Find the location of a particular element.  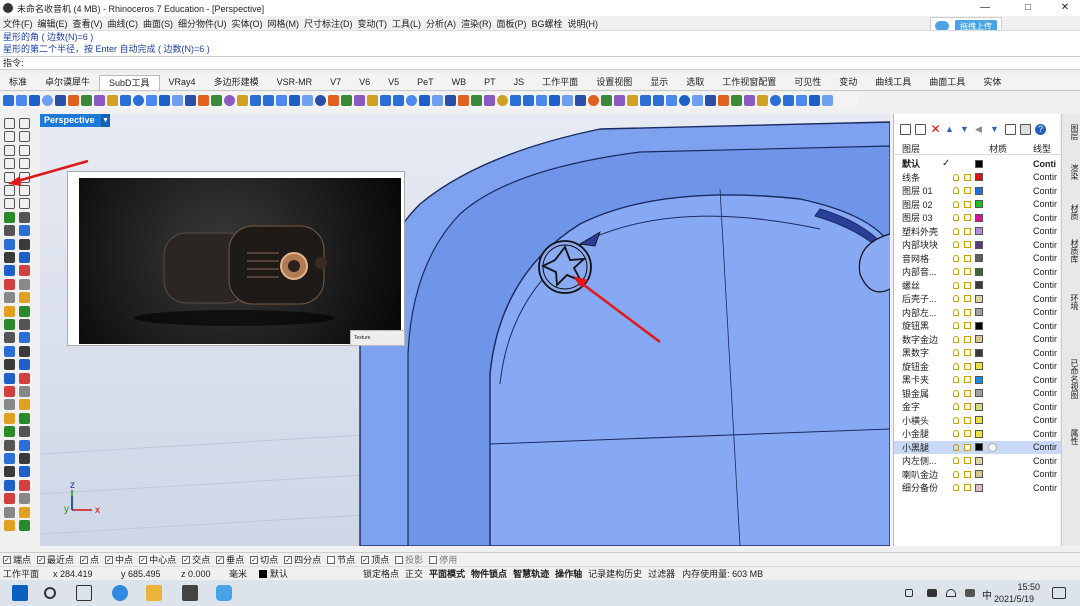

layer-row: 金字 Contir is located at coordinates (977, 407).